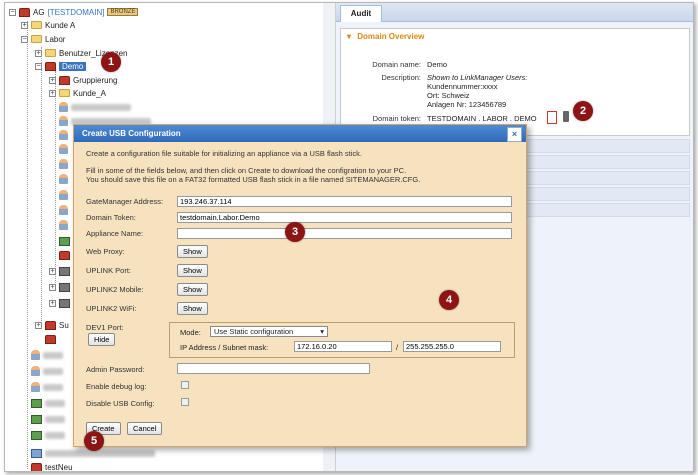 The image size is (698, 475). Describe the element at coordinates (343, 346) in the screenshot. I see `ip-address-input` at that location.